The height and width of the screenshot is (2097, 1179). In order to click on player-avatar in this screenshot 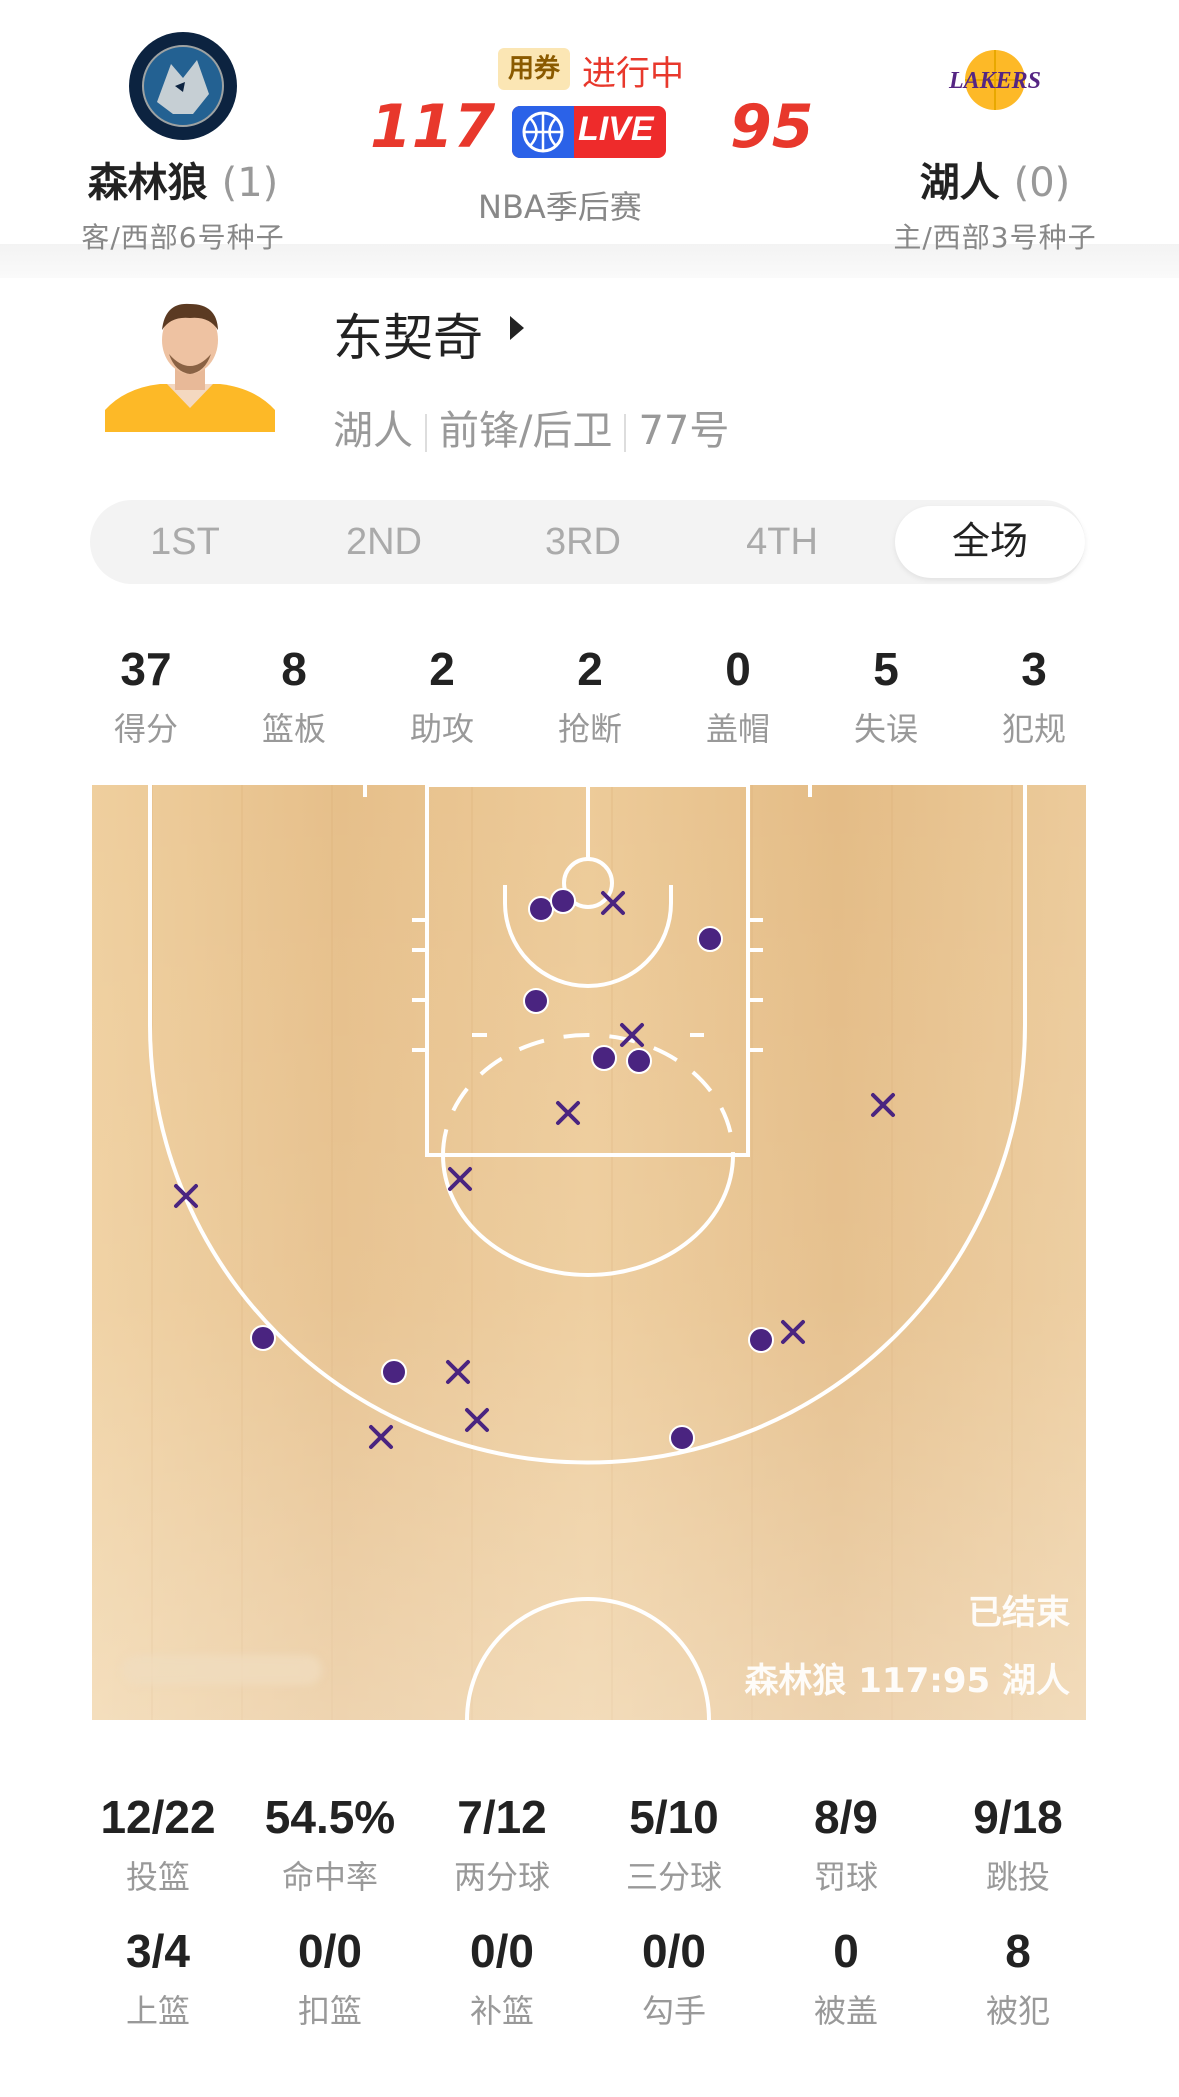, I will do `click(190, 362)`.